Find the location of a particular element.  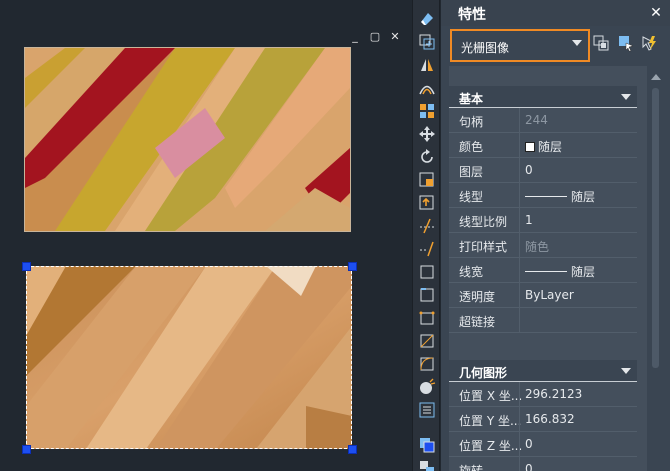

property-row-linetype: 线型 随层 is located at coordinates (543, 195).